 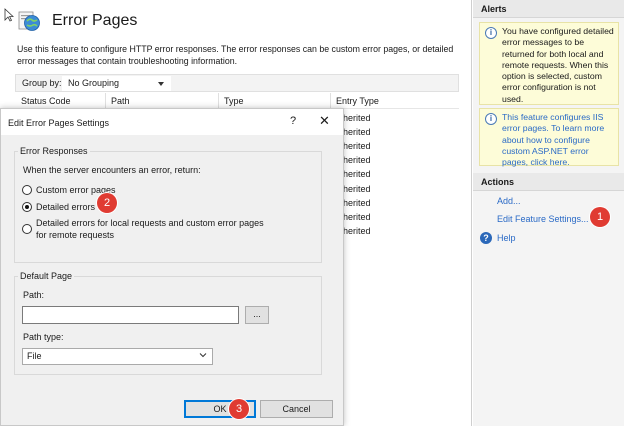 What do you see at coordinates (324, 121) in the screenshot?
I see `dialog-close-button: ✕` at bounding box center [324, 121].